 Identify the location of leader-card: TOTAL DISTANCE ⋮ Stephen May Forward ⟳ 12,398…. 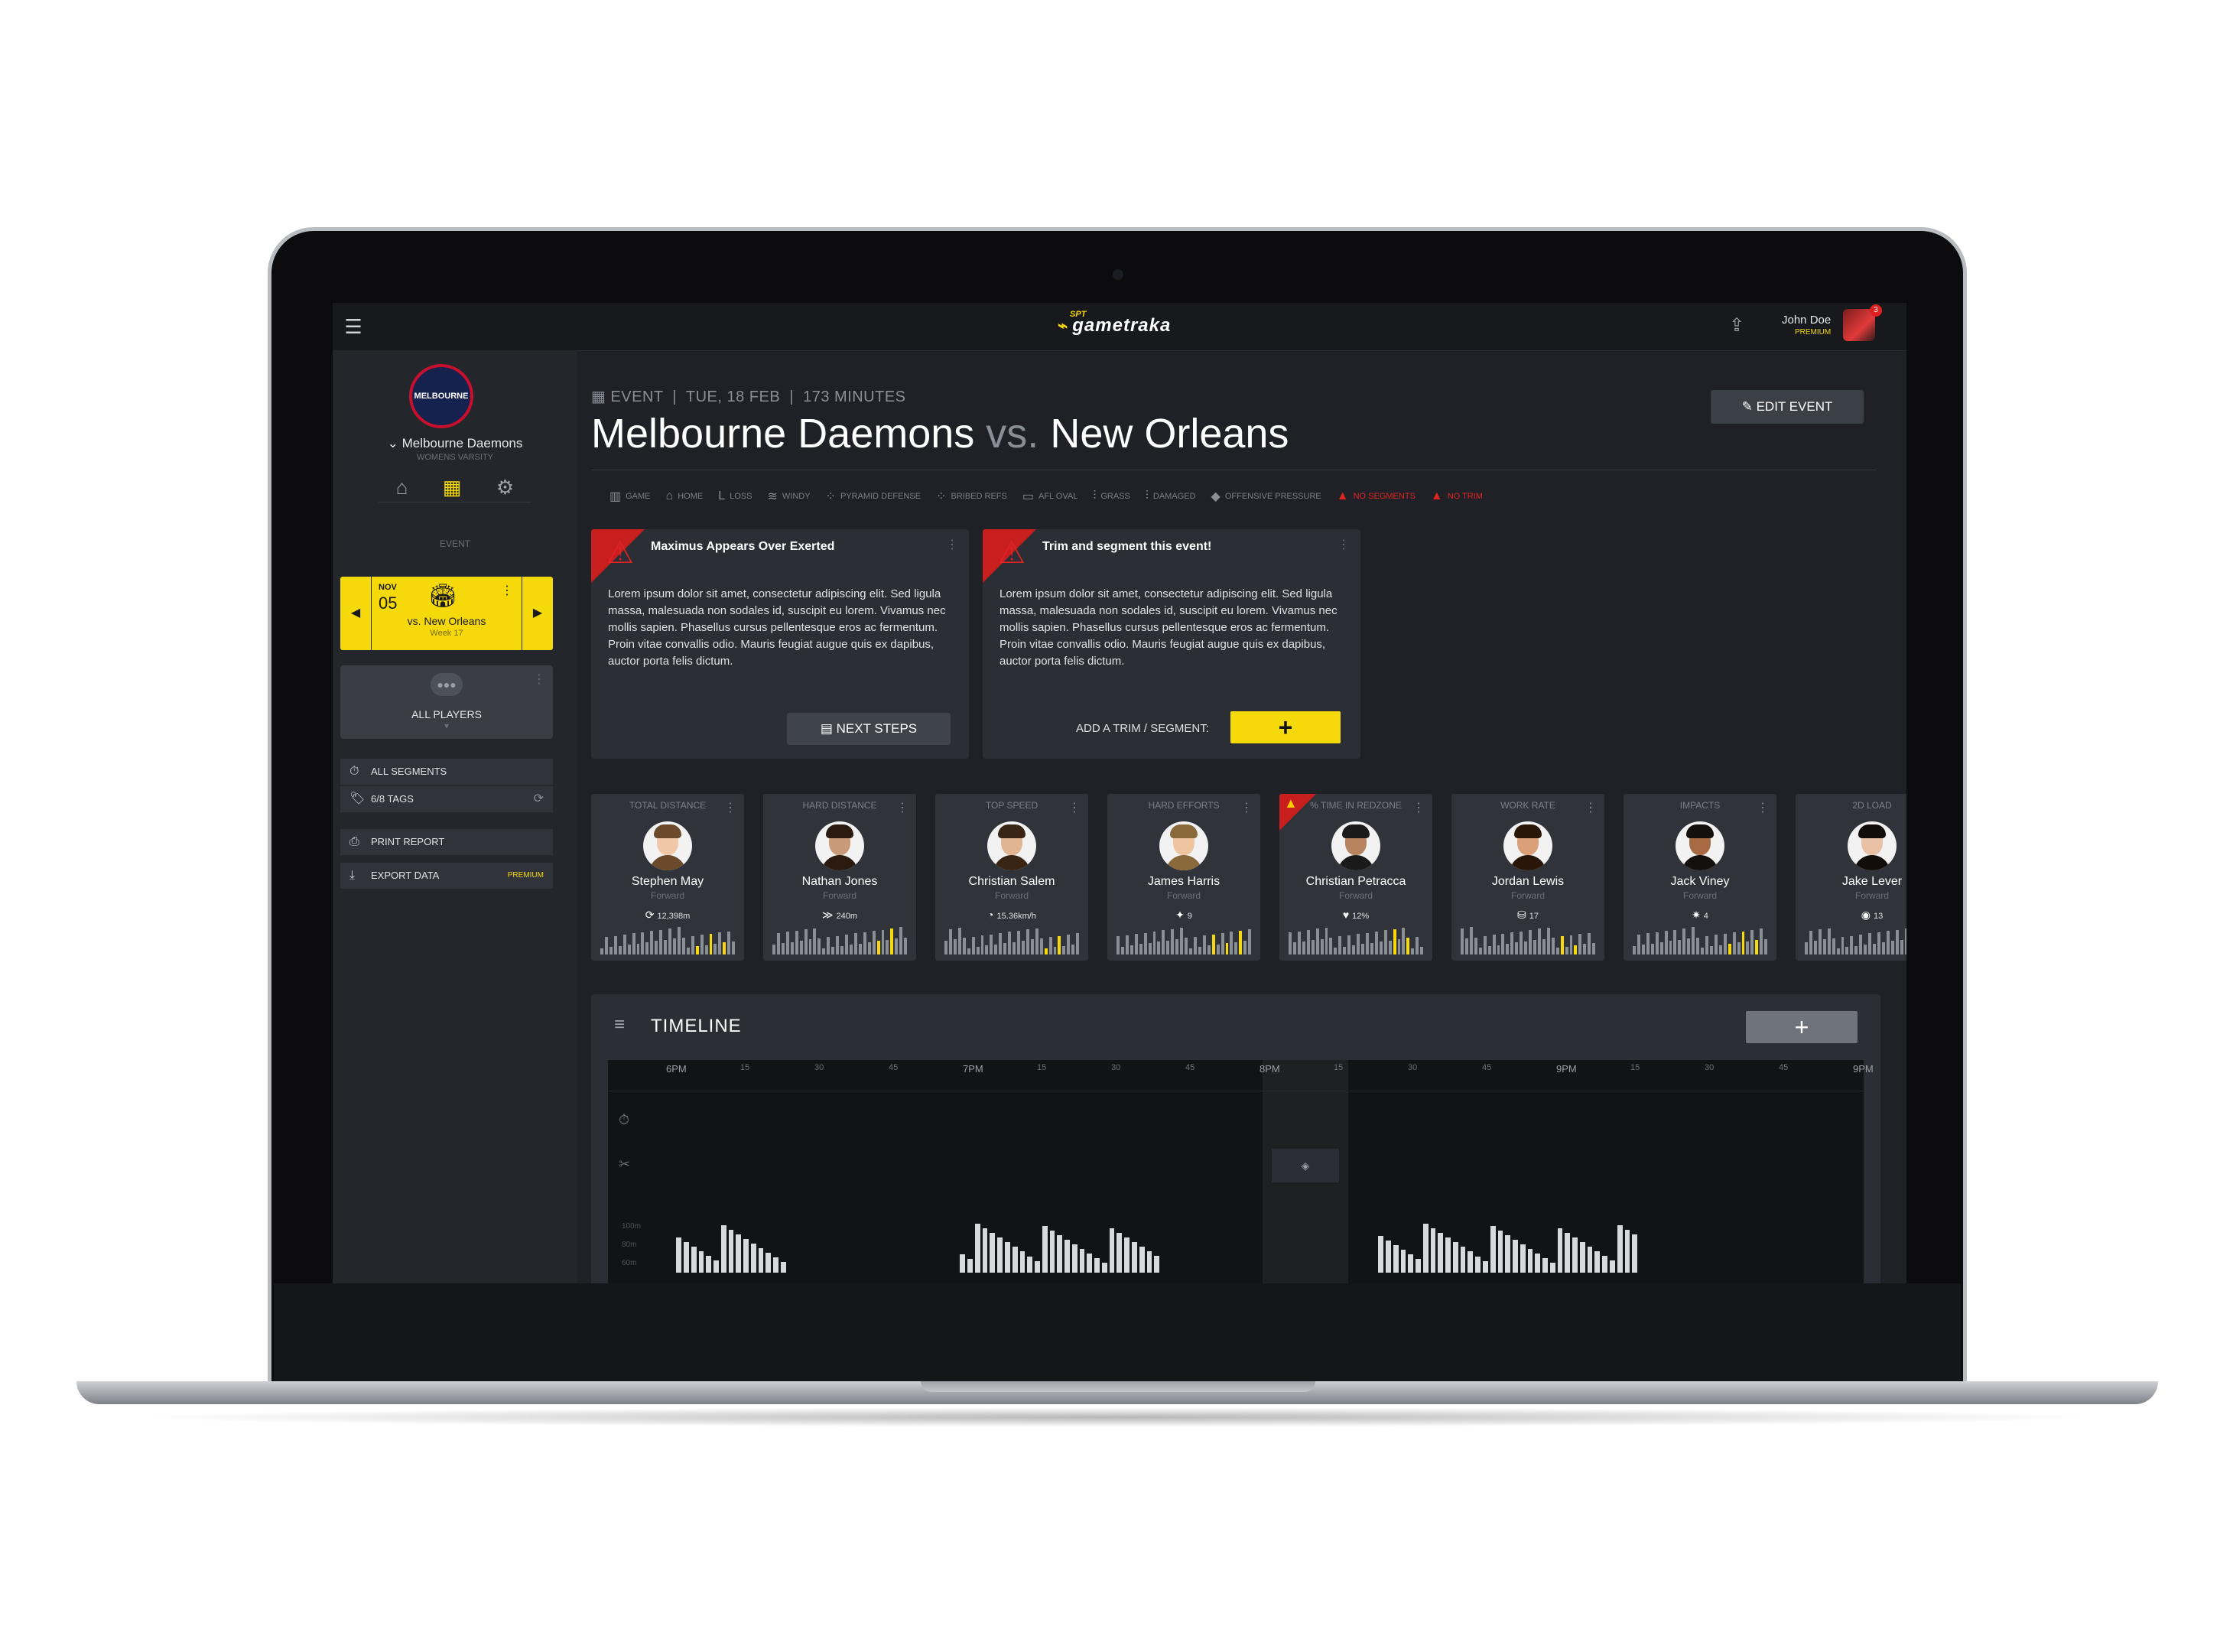
(668, 878).